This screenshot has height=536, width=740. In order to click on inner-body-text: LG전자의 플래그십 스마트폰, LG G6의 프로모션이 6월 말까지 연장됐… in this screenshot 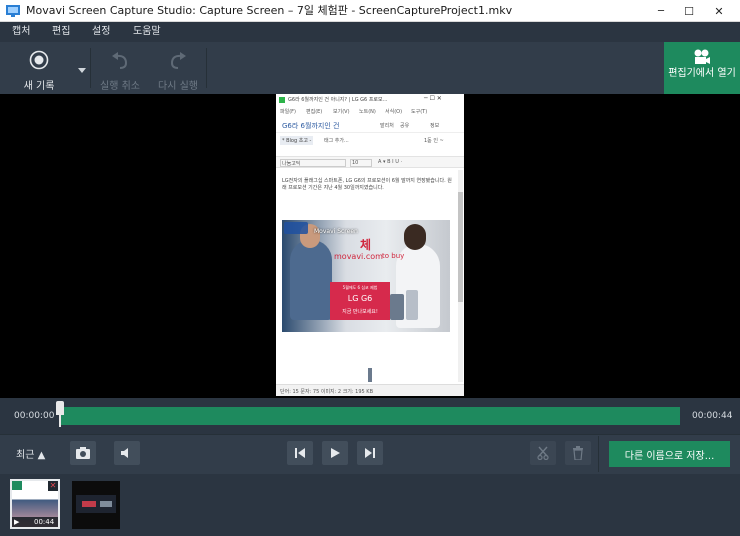, I will do `click(367, 184)`.